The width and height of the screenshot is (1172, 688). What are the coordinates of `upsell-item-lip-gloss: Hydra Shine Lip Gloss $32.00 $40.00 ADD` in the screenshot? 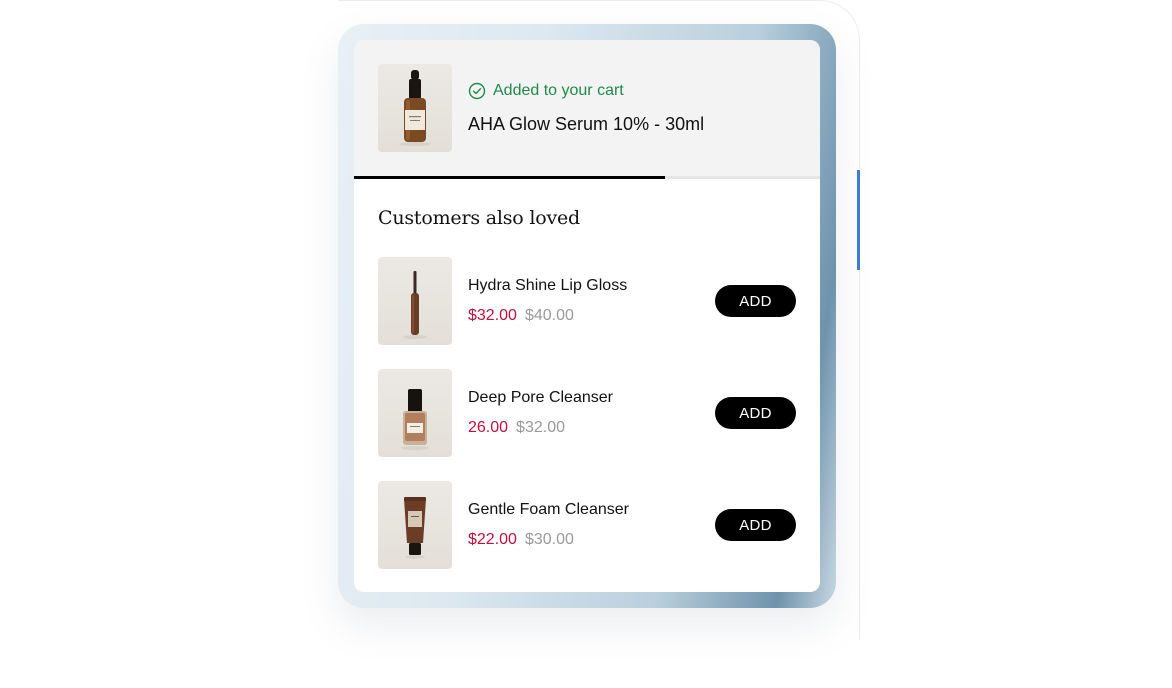 It's located at (587, 301).